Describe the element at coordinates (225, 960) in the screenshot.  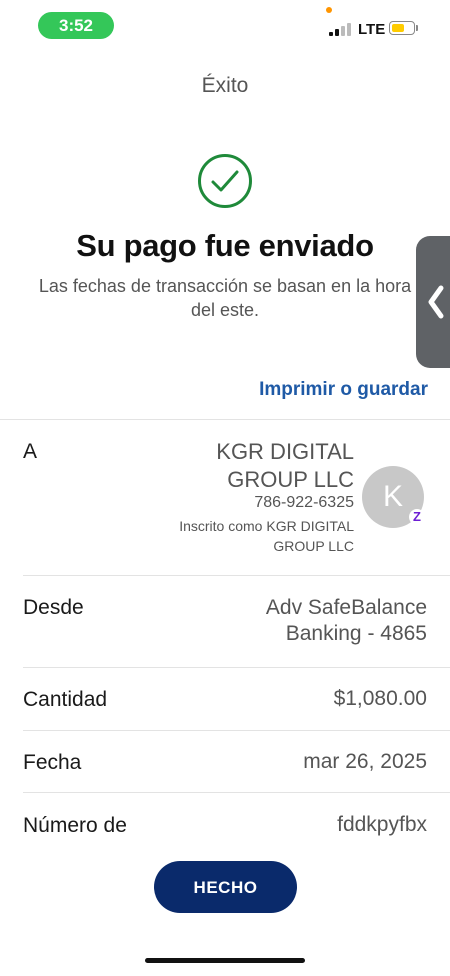
I see `home-indicator` at that location.